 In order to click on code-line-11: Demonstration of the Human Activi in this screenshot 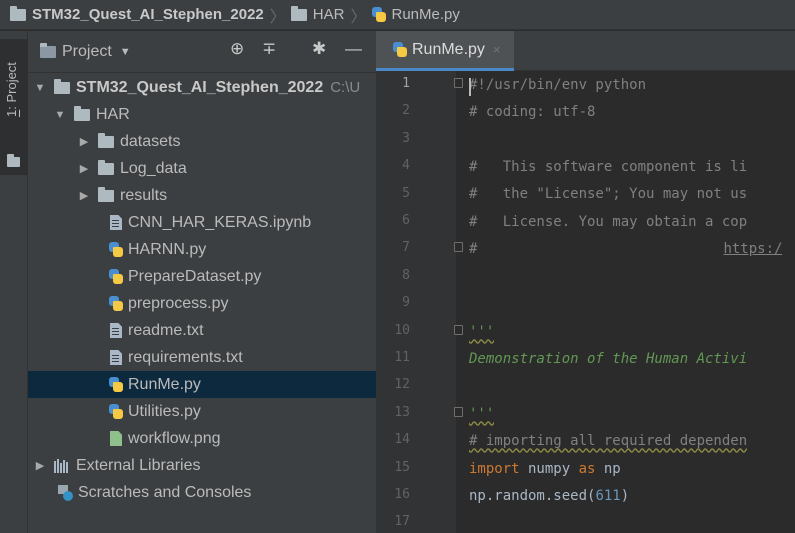, I will do `click(608, 358)`.